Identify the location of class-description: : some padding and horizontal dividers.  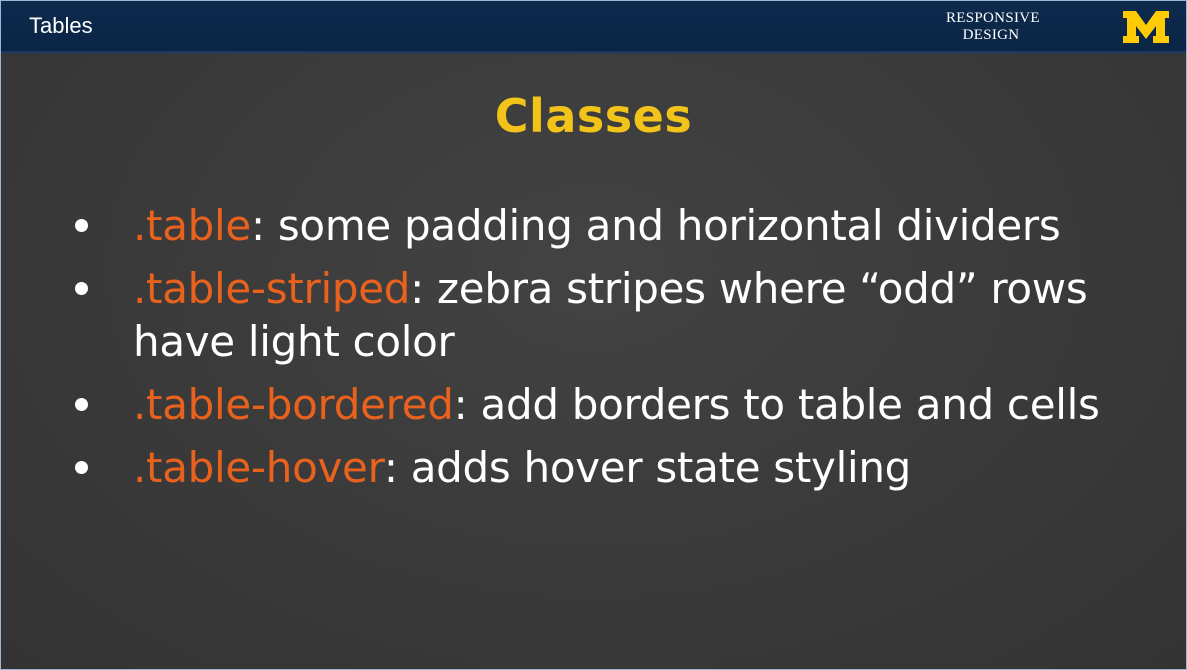
(655, 225).